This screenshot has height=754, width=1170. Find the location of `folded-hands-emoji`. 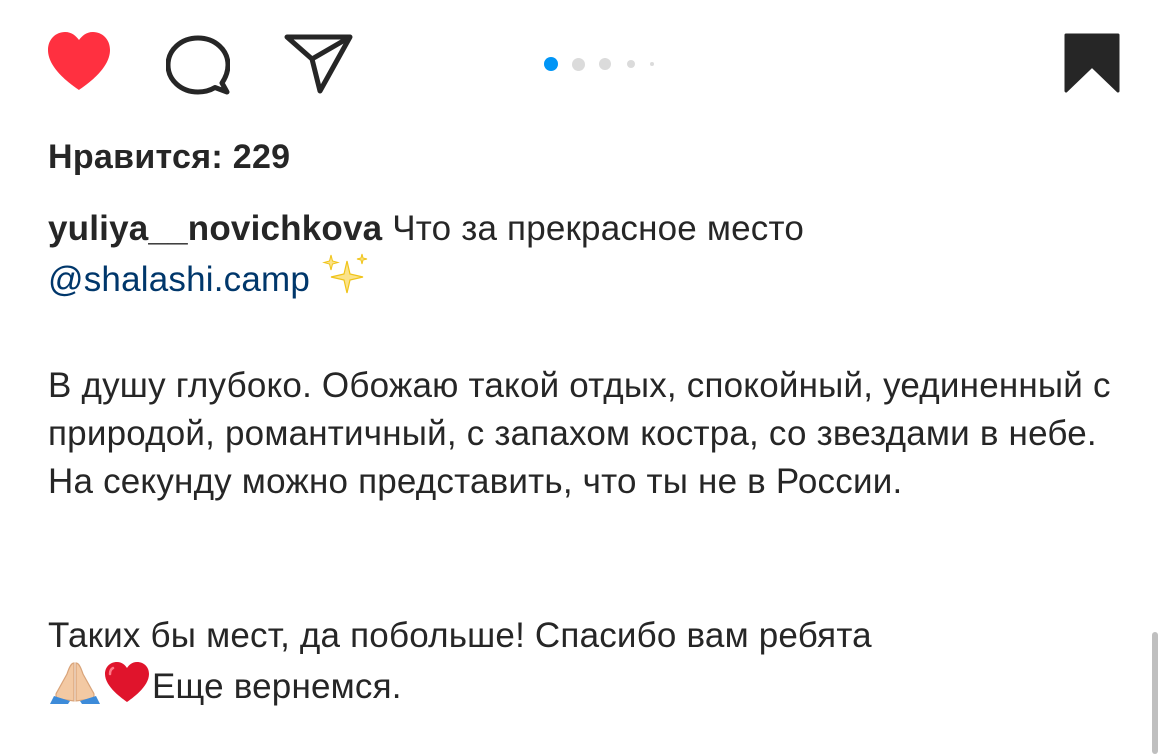

folded-hands-emoji is located at coordinates (75, 688).